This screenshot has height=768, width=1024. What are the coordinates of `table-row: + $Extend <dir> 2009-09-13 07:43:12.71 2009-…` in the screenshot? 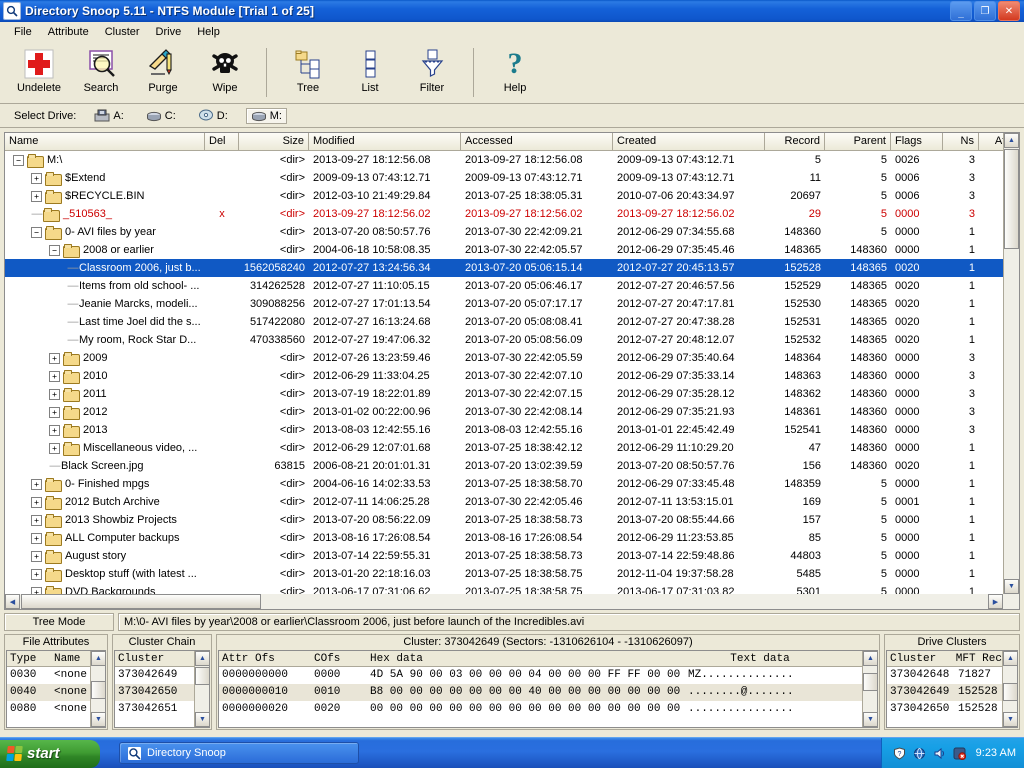 It's located at (512, 178).